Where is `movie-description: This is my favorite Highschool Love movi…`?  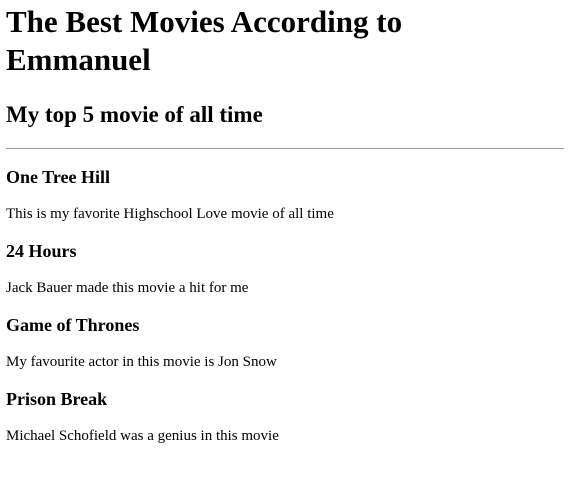
movie-description: This is my favorite Highschool Love movi… is located at coordinates (170, 214).